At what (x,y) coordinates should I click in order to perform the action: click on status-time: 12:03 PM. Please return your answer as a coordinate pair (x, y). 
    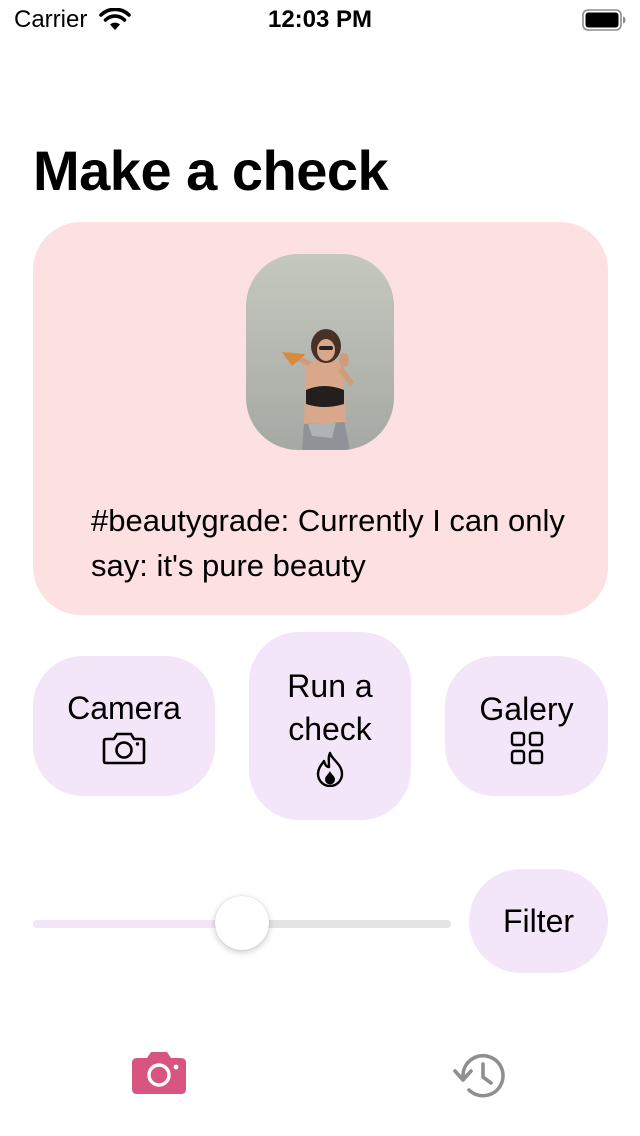
    Looking at the image, I should click on (320, 19).